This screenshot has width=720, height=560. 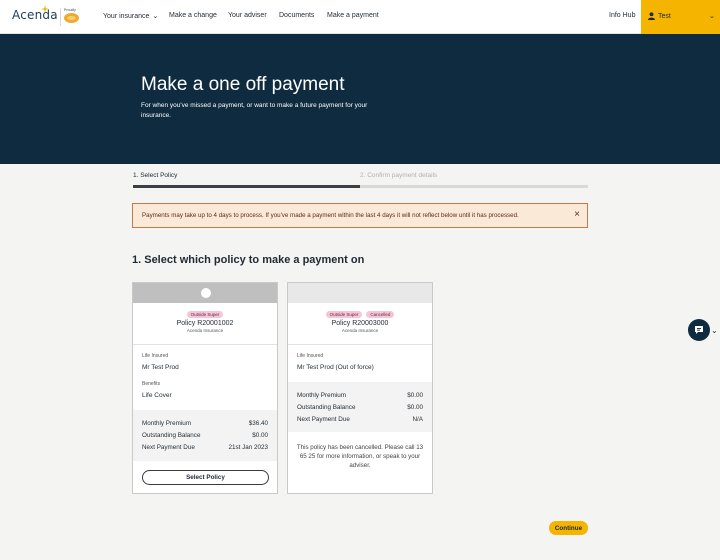 What do you see at coordinates (246, 186) in the screenshot?
I see `progress-fill` at bounding box center [246, 186].